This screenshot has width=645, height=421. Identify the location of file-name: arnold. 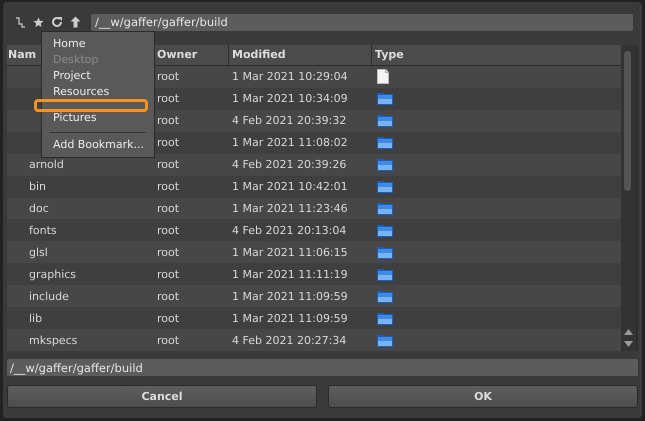
(80, 165).